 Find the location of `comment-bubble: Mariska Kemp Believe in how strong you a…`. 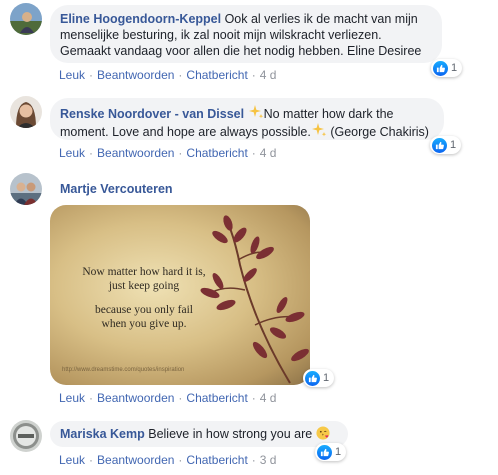

comment-bubble: Mariska Kemp Believe in how strong you a… is located at coordinates (199, 434).